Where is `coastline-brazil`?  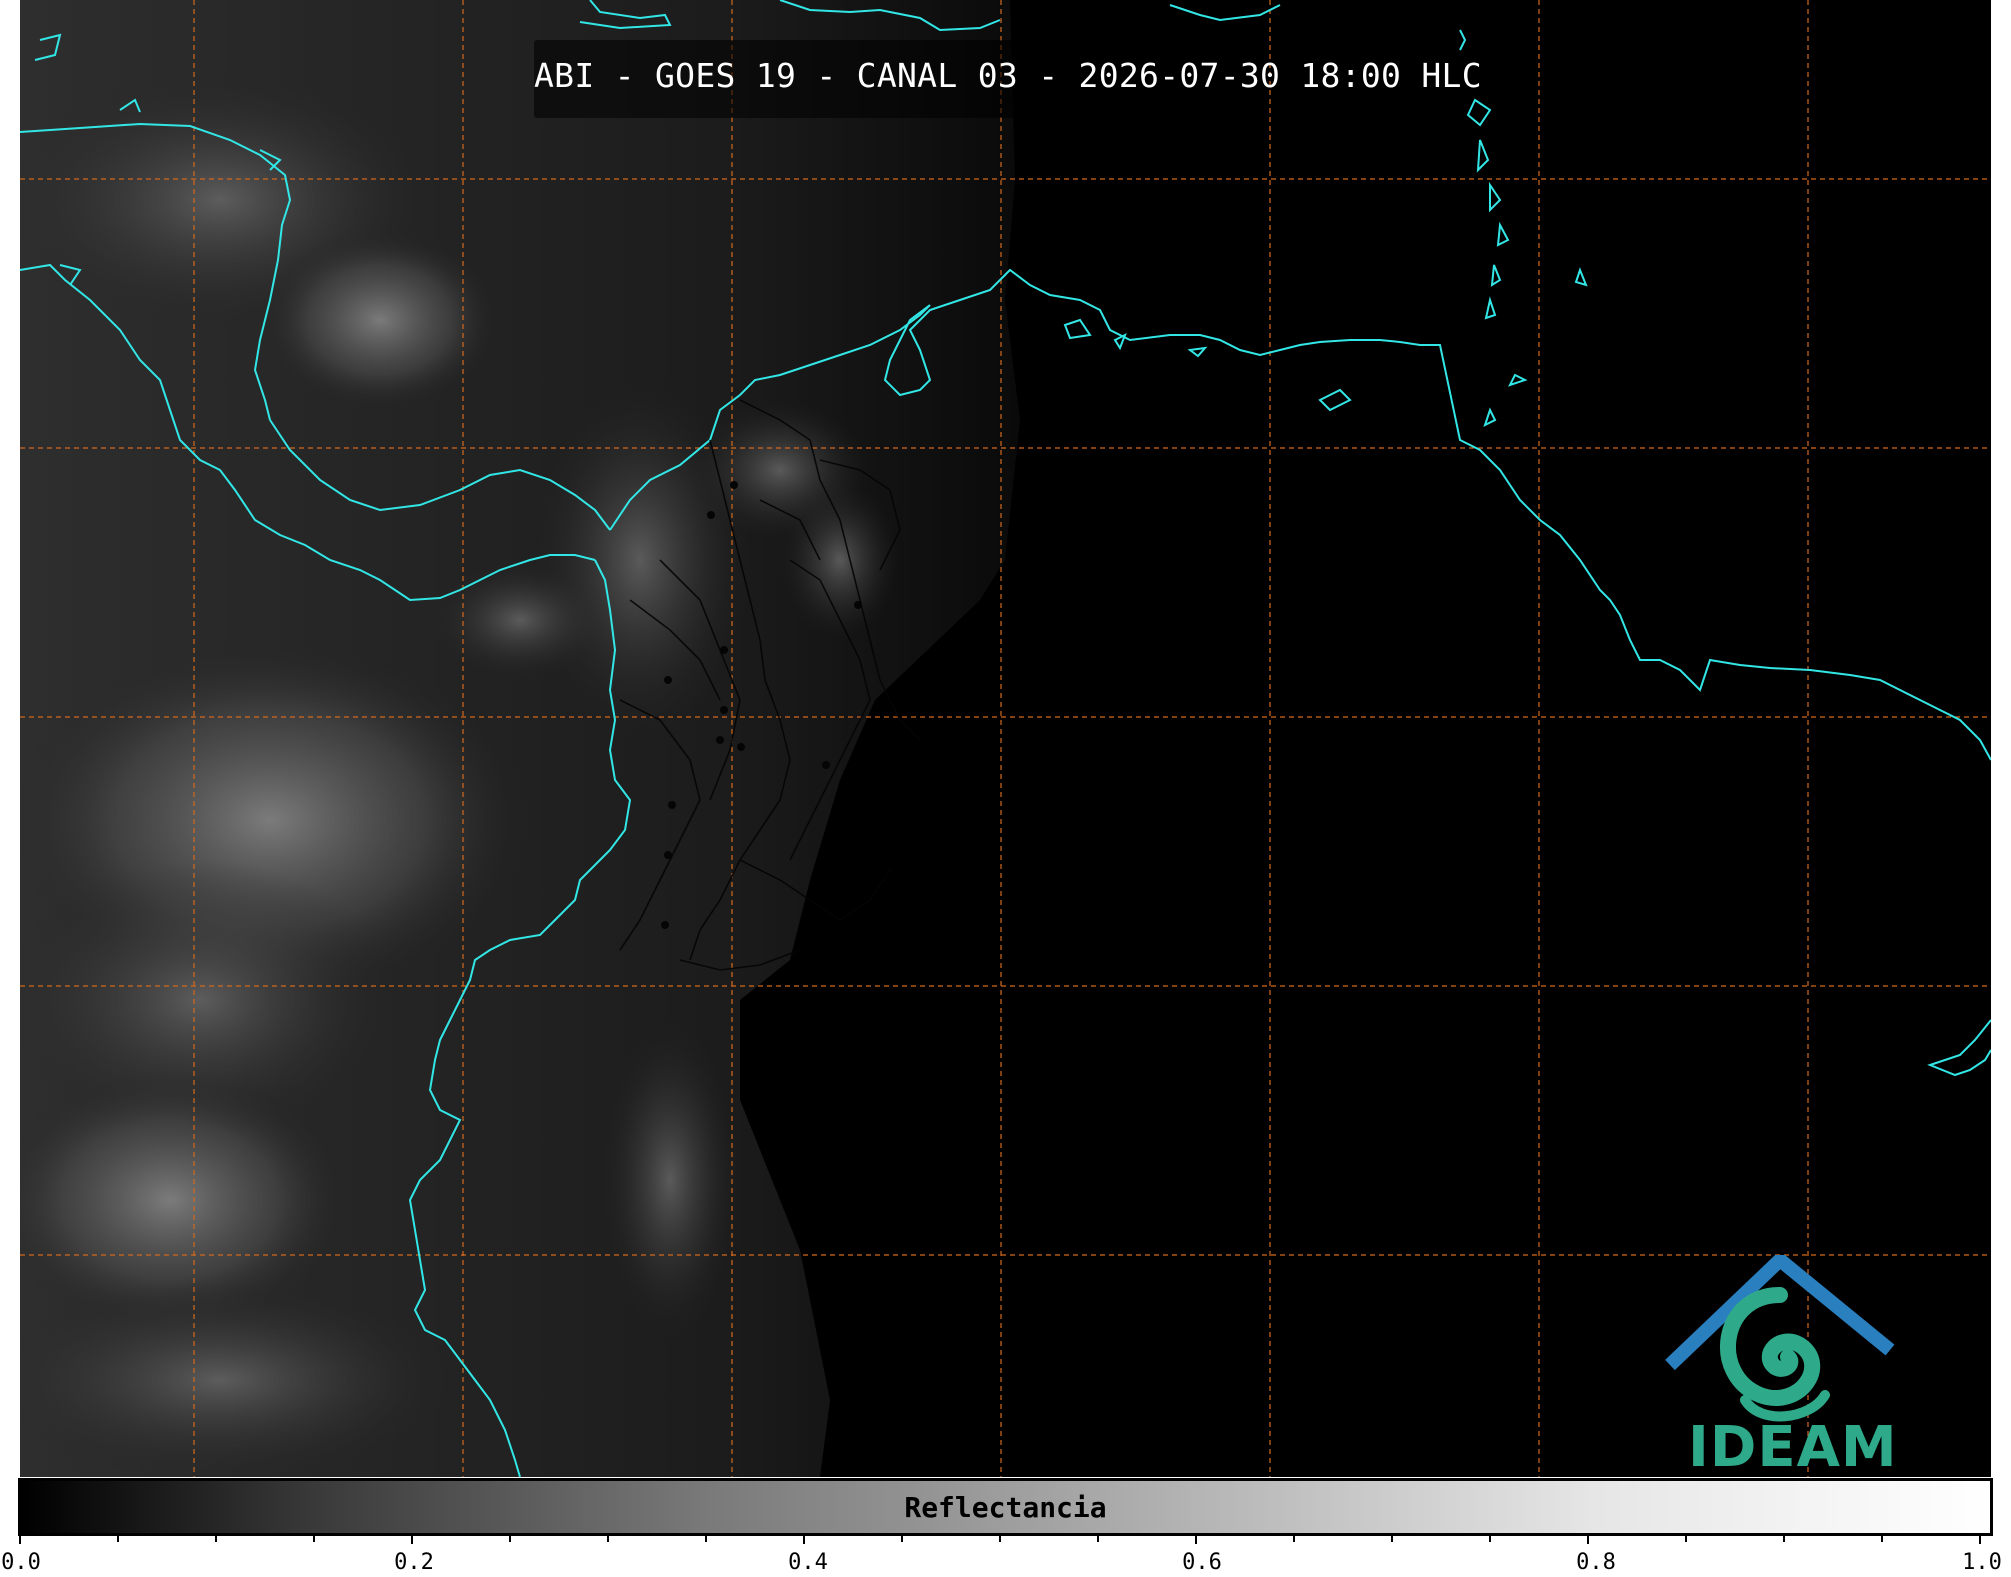
coastline-brazil is located at coordinates (1959, 1048).